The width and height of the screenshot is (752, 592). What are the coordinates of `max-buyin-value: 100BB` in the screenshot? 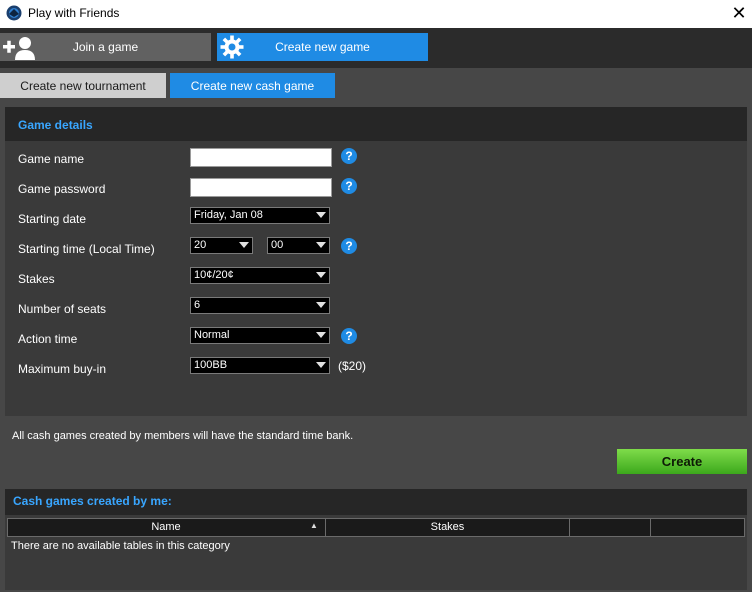 It's located at (211, 365).